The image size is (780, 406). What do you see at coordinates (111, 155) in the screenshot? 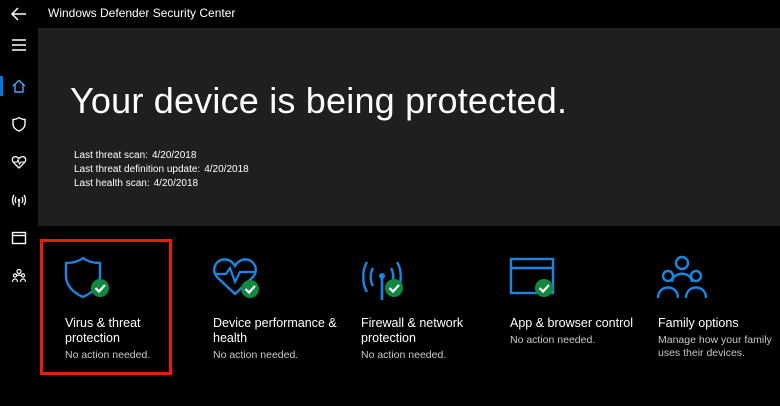
I see `scan-label: Last threat scan:` at bounding box center [111, 155].